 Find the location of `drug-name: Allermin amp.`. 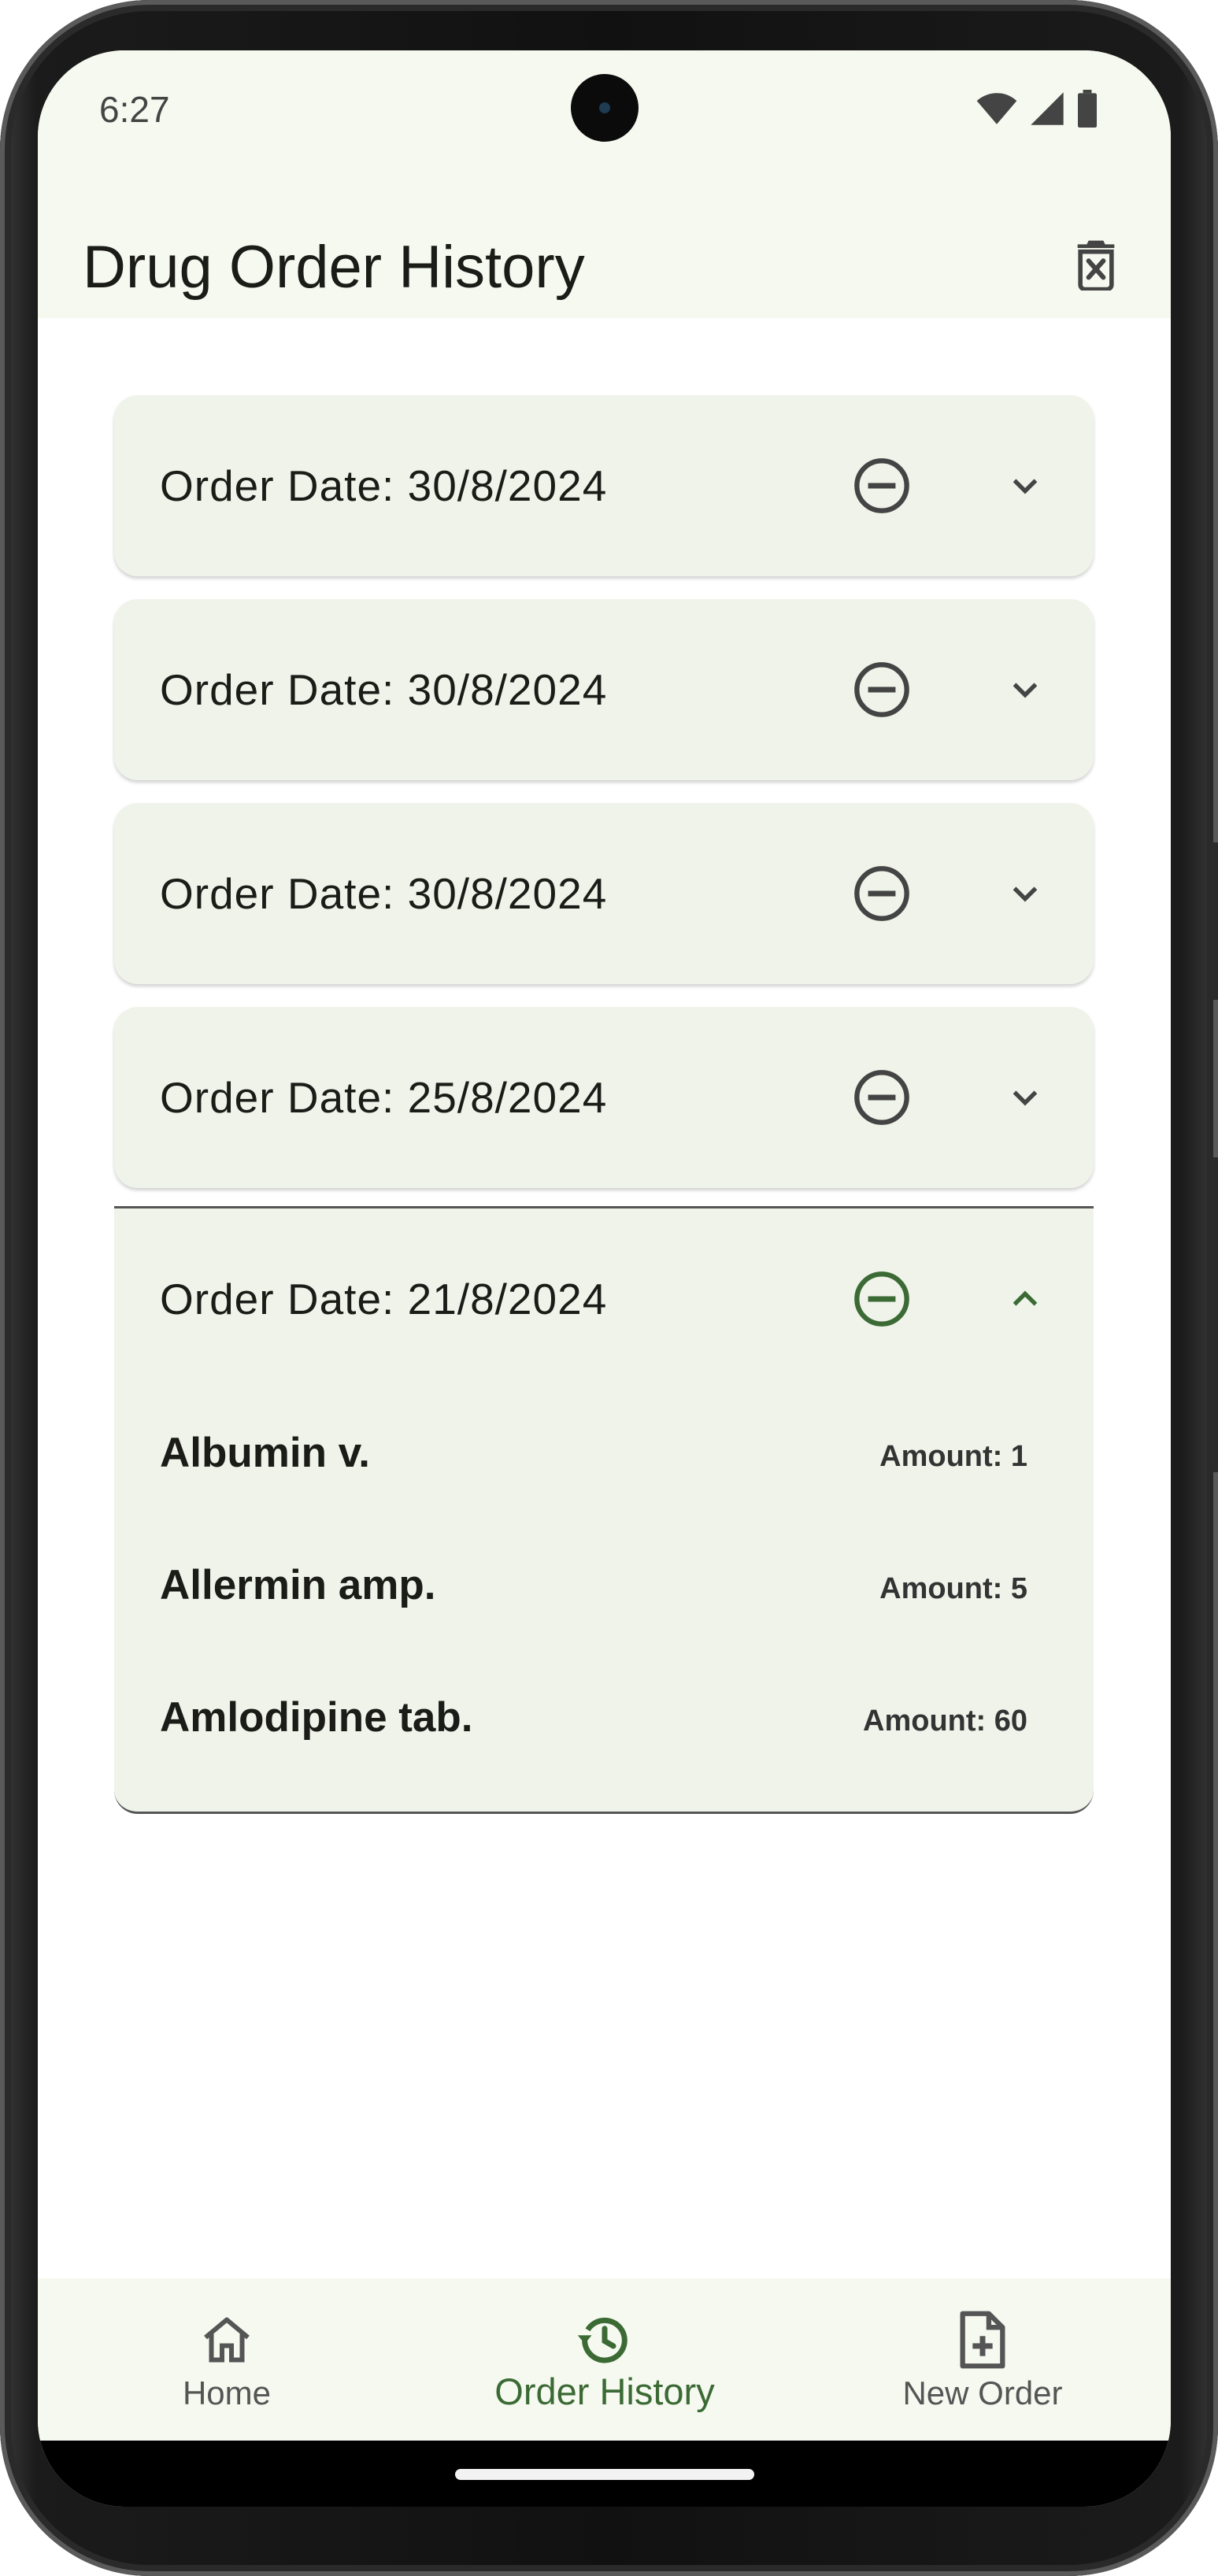

drug-name: Allermin amp. is located at coordinates (298, 1585).